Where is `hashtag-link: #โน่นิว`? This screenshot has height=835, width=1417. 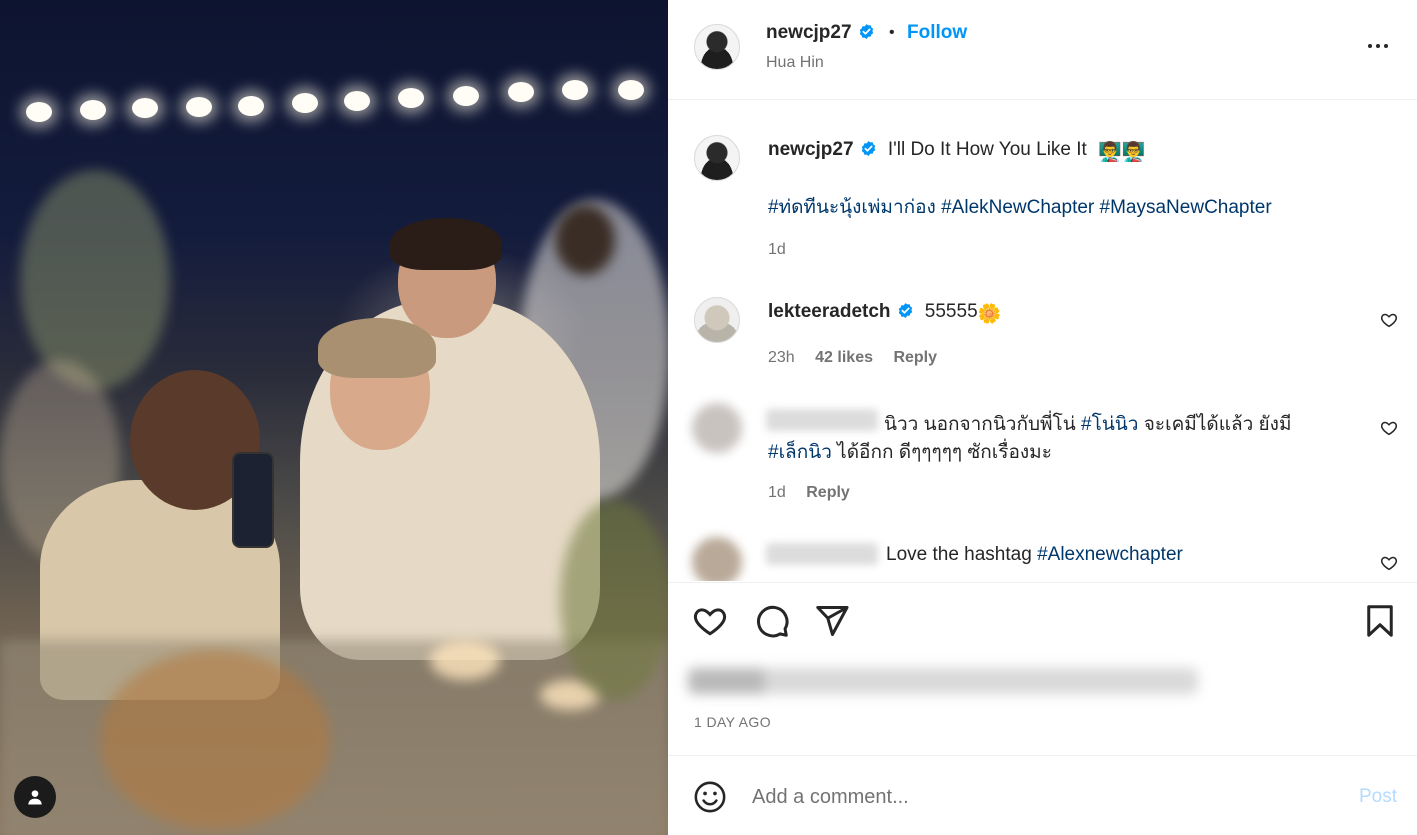
hashtag-link: #โน่นิว is located at coordinates (1109, 424).